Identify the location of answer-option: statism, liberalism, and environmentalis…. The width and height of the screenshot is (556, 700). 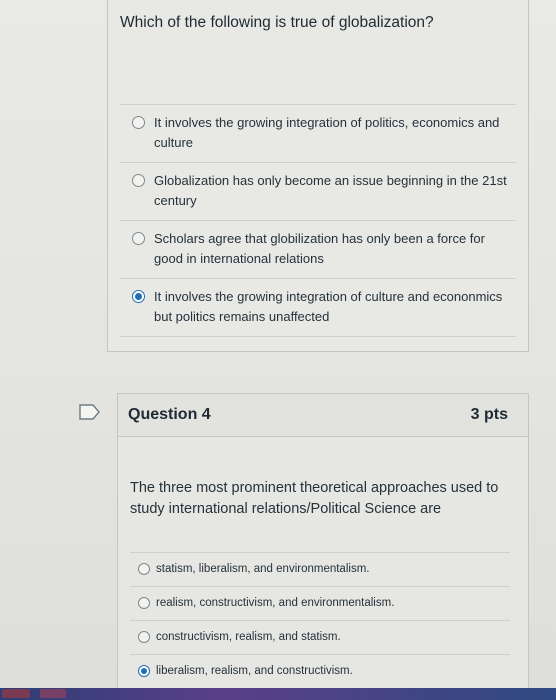
(320, 569).